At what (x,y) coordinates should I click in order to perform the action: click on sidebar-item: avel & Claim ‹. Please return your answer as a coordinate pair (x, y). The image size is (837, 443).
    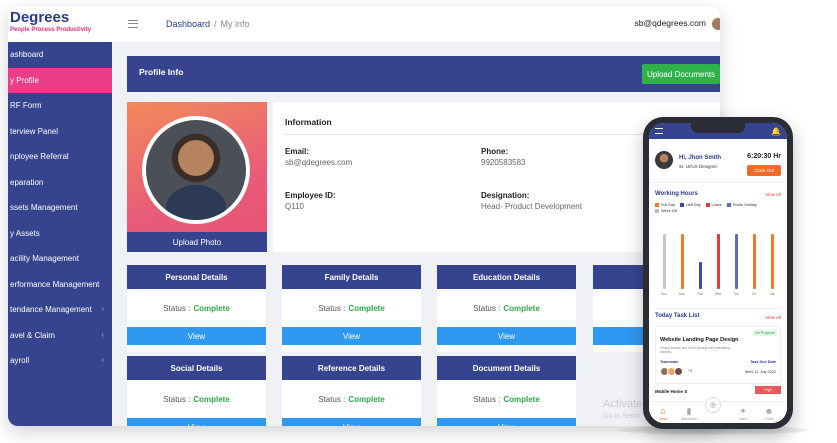
    Looking at the image, I should click on (60, 336).